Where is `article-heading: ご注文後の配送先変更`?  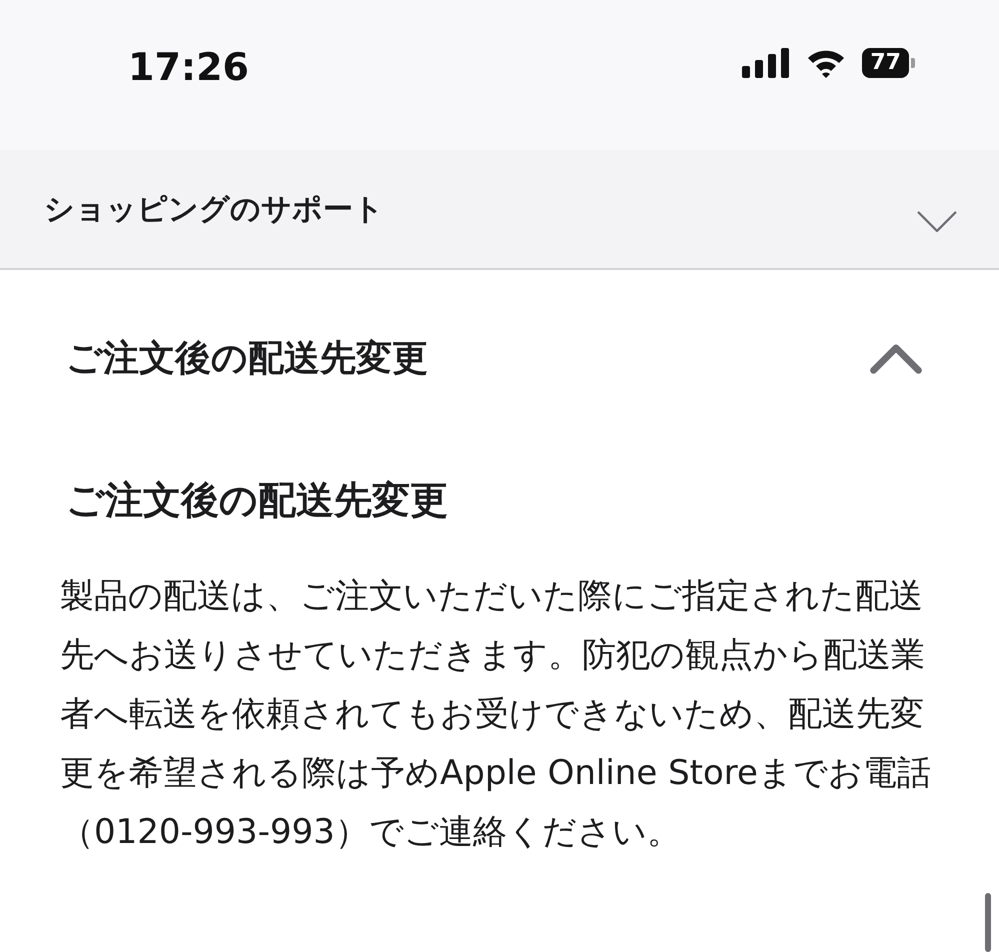 article-heading: ご注文後の配送先変更 is located at coordinates (257, 500).